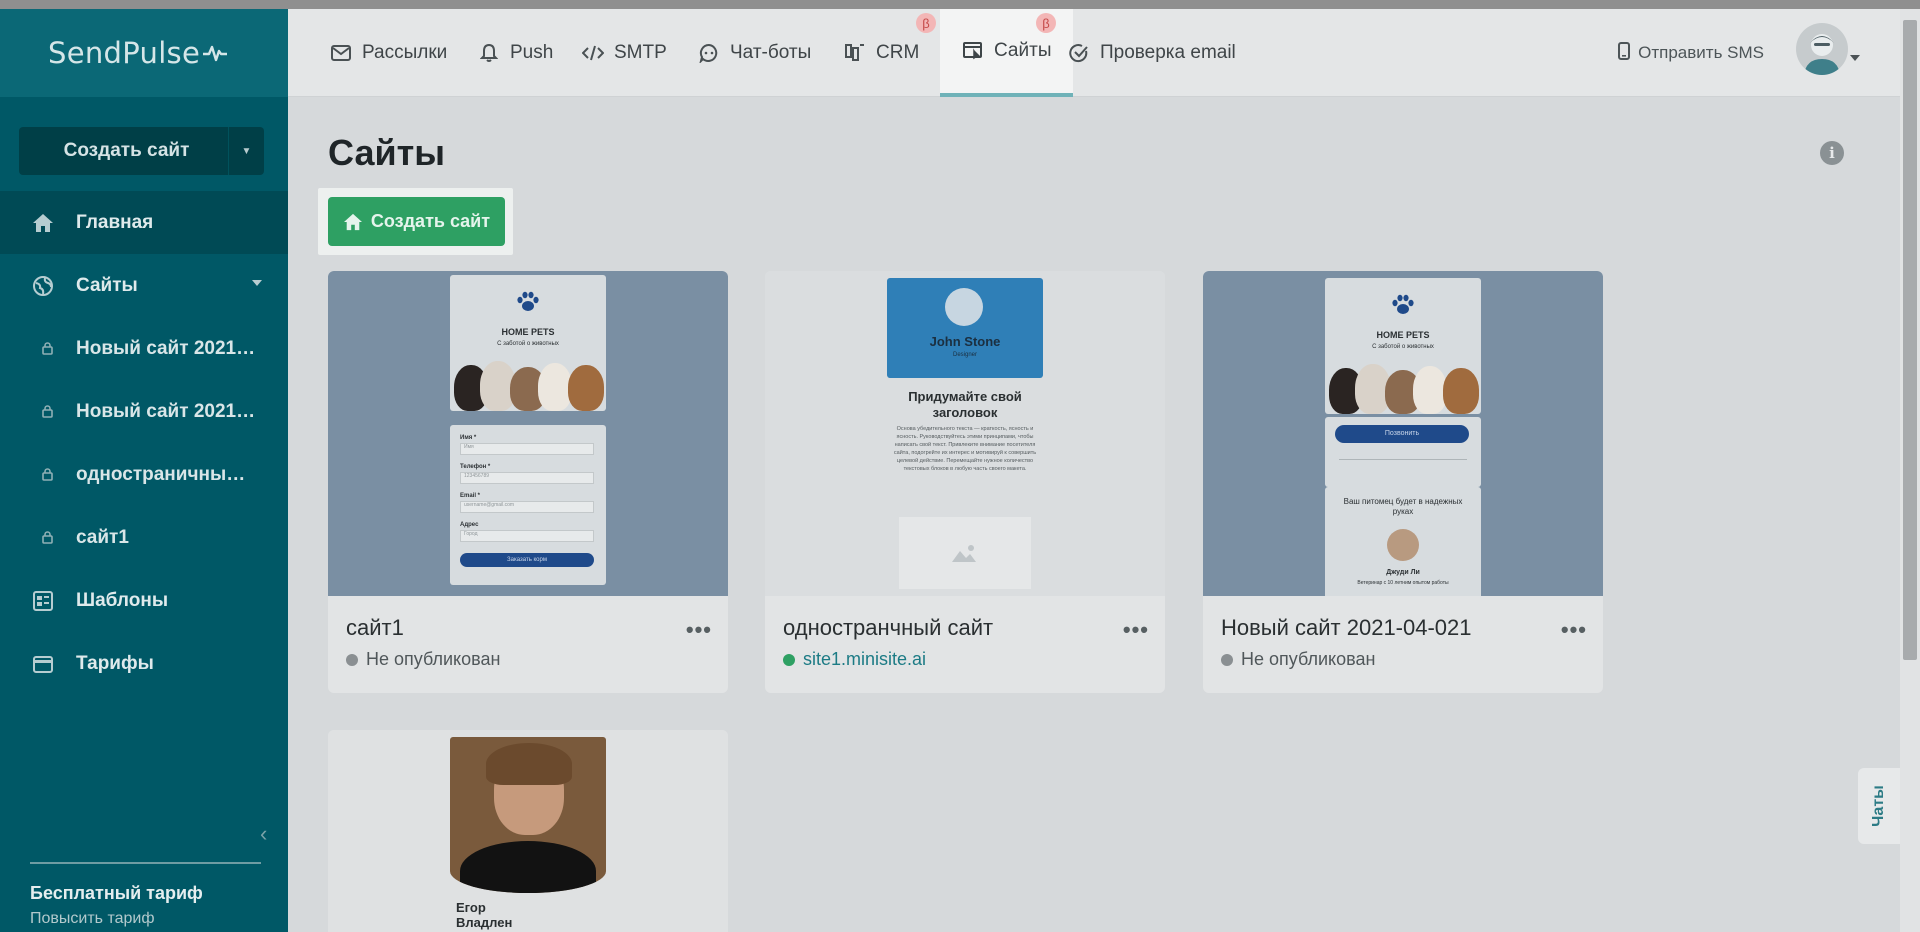  Describe the element at coordinates (92, 919) in the screenshot. I see `upgrade-plan-link: Повысить тариф` at that location.